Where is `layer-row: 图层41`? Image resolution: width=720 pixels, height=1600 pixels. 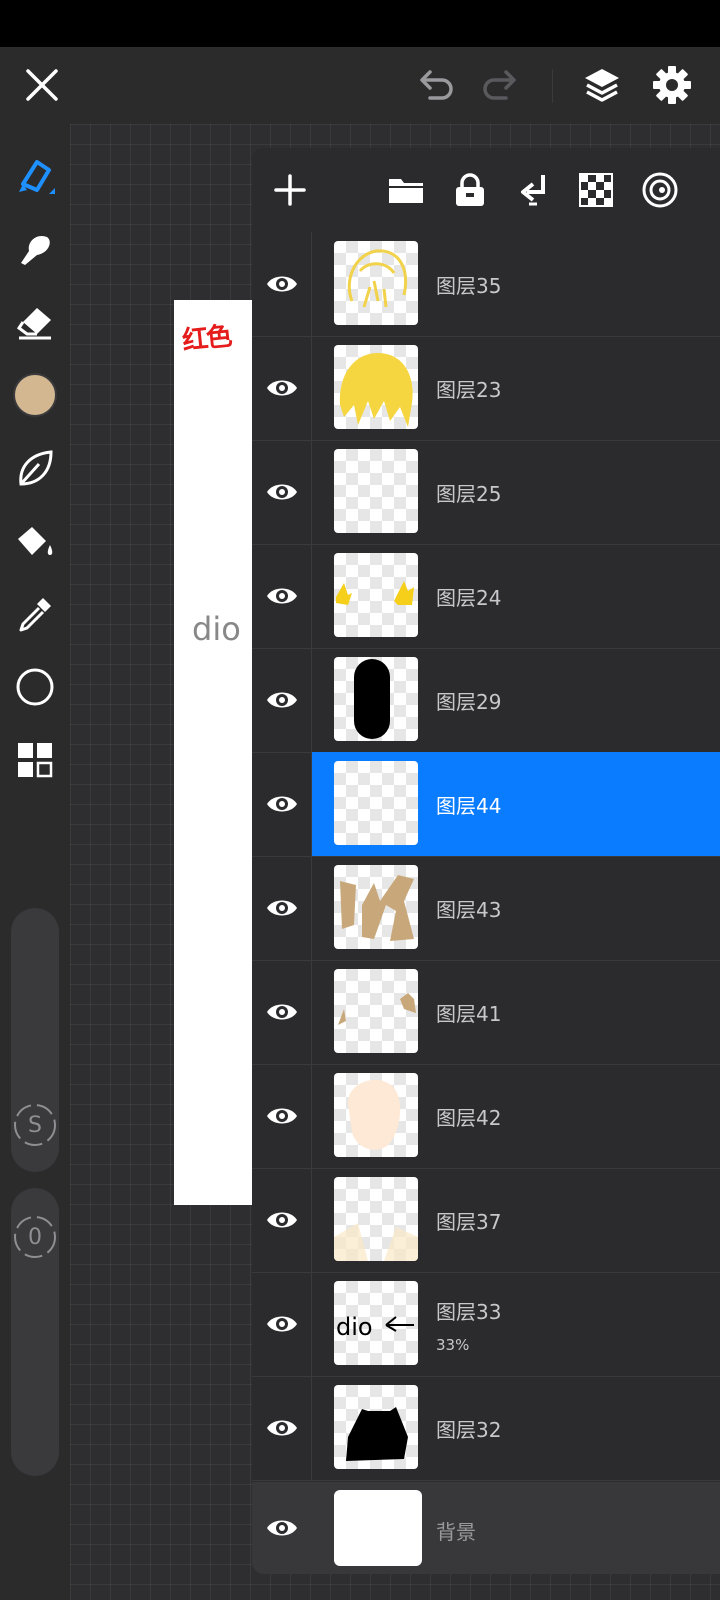
layer-row: 图层41 is located at coordinates (486, 1012).